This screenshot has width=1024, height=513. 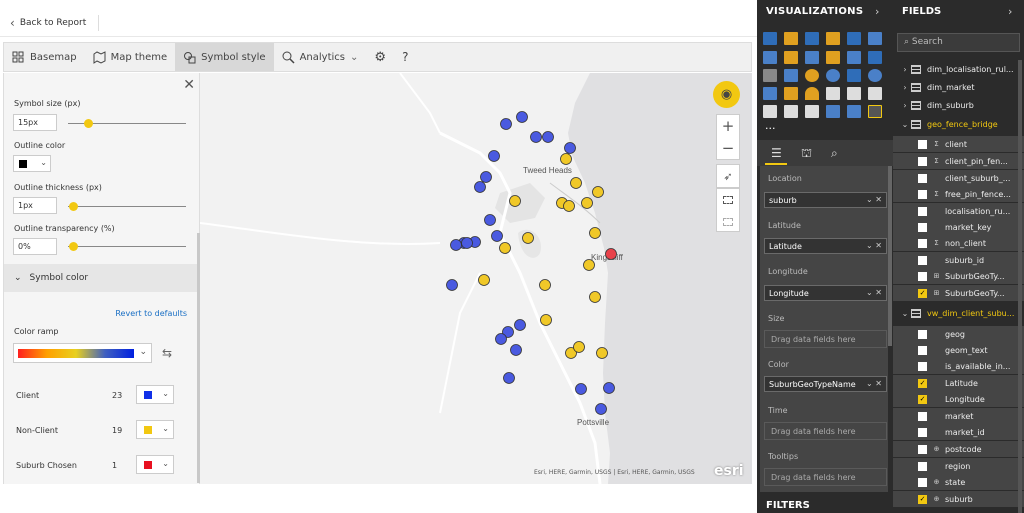 What do you see at coordinates (770, 93) in the screenshot?
I see `filled-map-icon` at bounding box center [770, 93].